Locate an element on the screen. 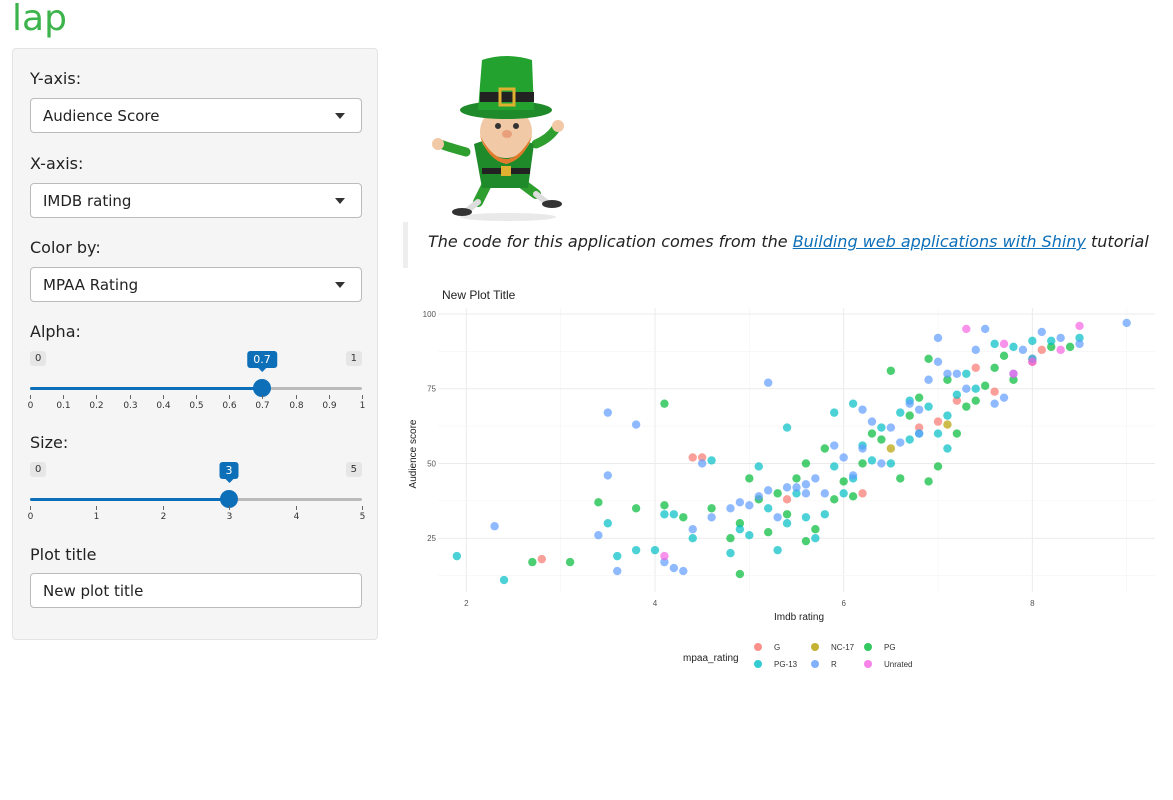 The width and height of the screenshot is (1173, 800). y-tick-label: 25 is located at coordinates (431, 538).